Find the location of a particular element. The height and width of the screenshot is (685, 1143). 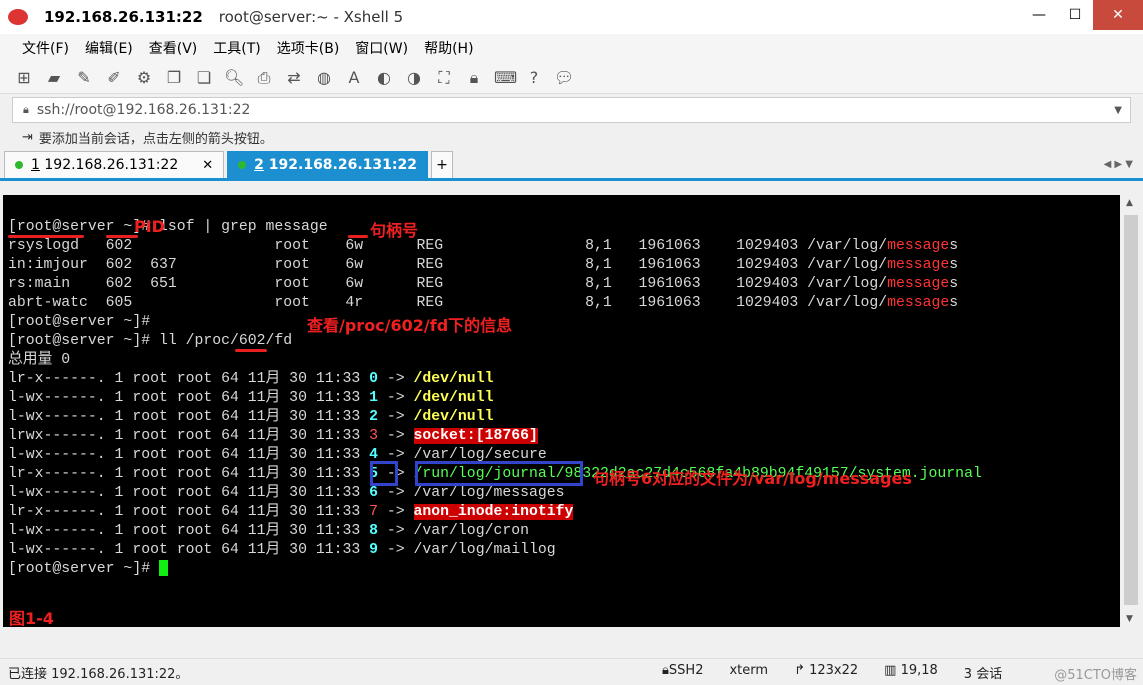

terminal-type: xterm is located at coordinates (749, 670).